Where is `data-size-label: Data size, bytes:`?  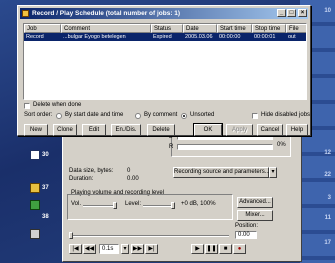 data-size-label: Data size, bytes: is located at coordinates (91, 171).